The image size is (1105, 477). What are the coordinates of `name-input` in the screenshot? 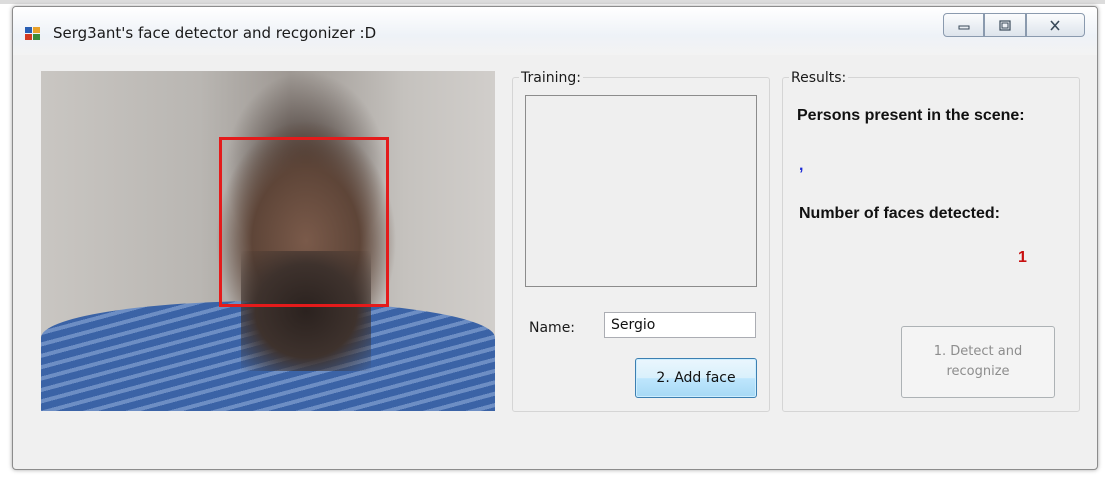 It's located at (680, 325).